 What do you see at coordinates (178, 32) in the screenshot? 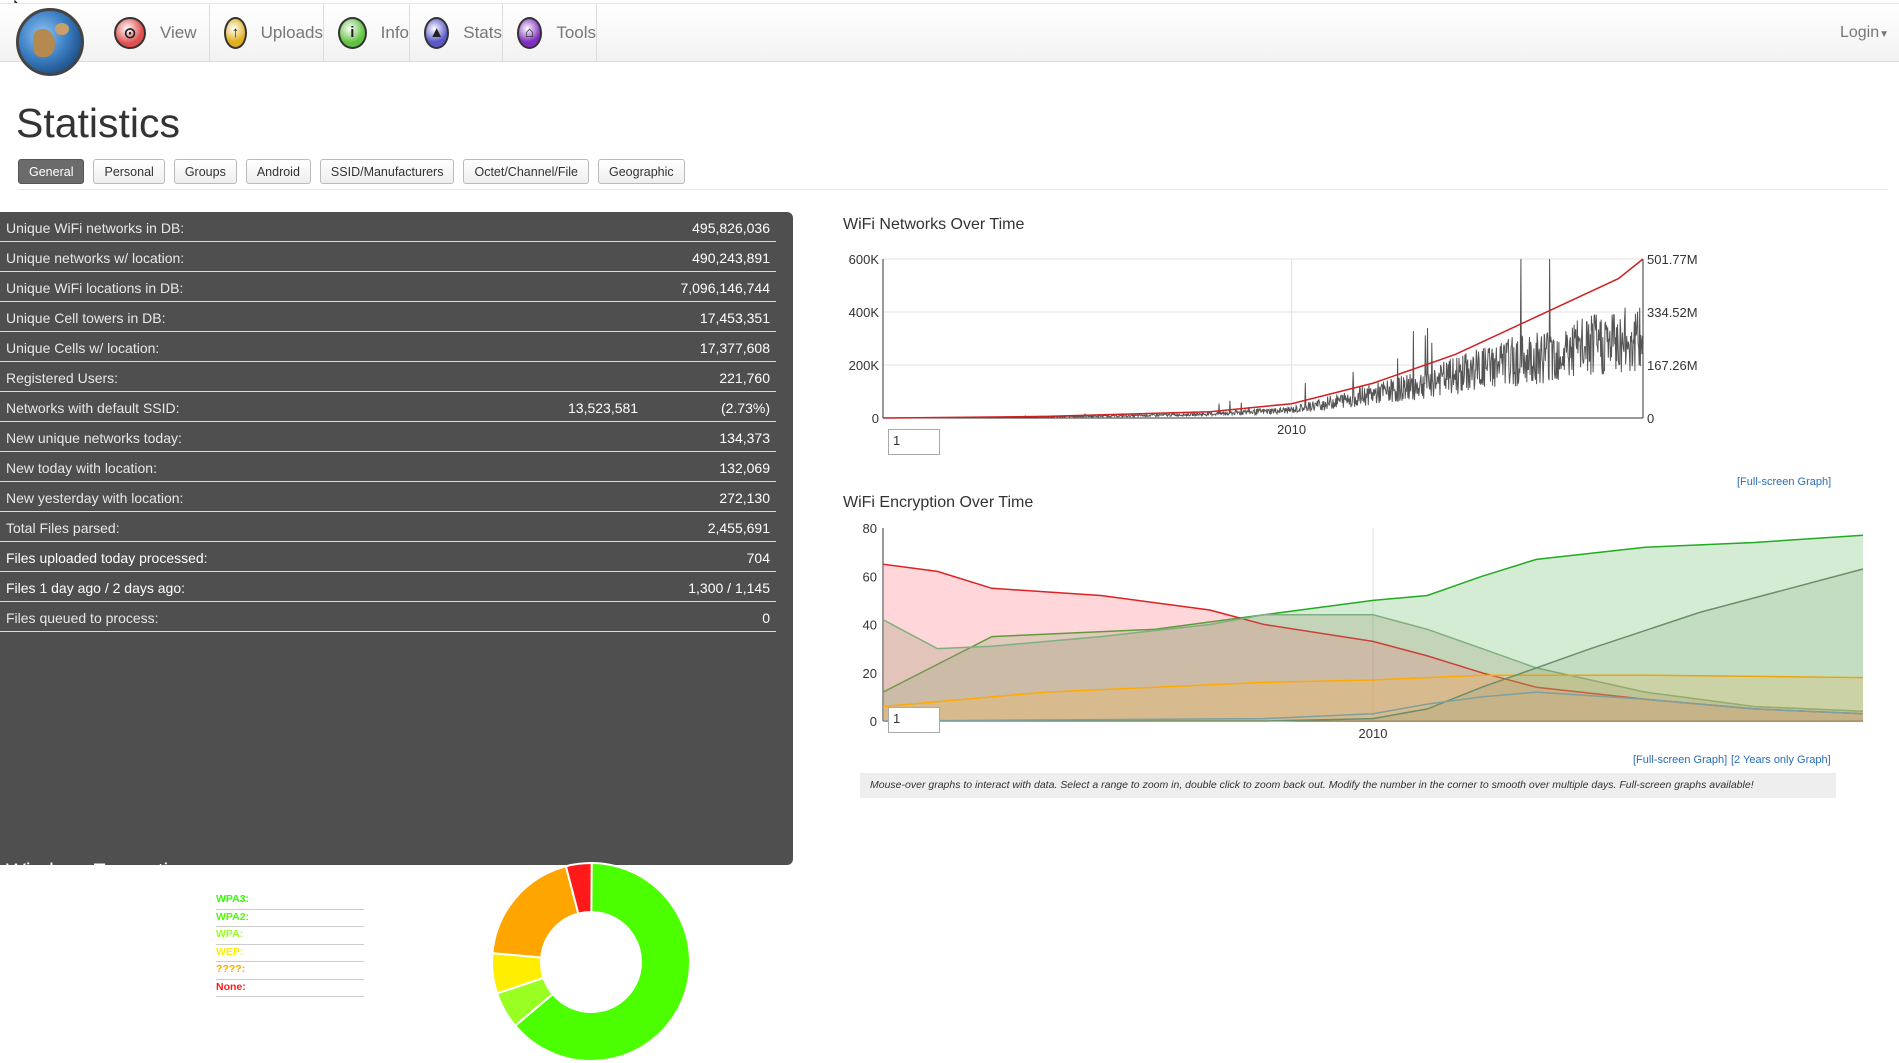
I see `nav-label: View` at bounding box center [178, 32].